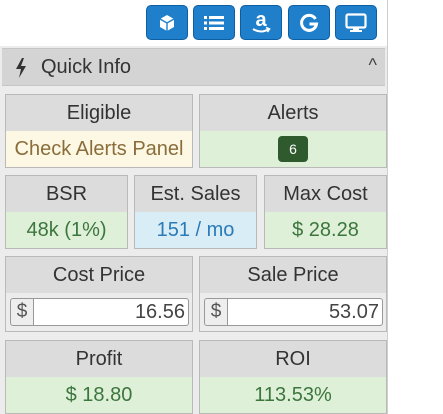  Describe the element at coordinates (99, 275) in the screenshot. I see `cost-price-label: Cost Price` at that location.